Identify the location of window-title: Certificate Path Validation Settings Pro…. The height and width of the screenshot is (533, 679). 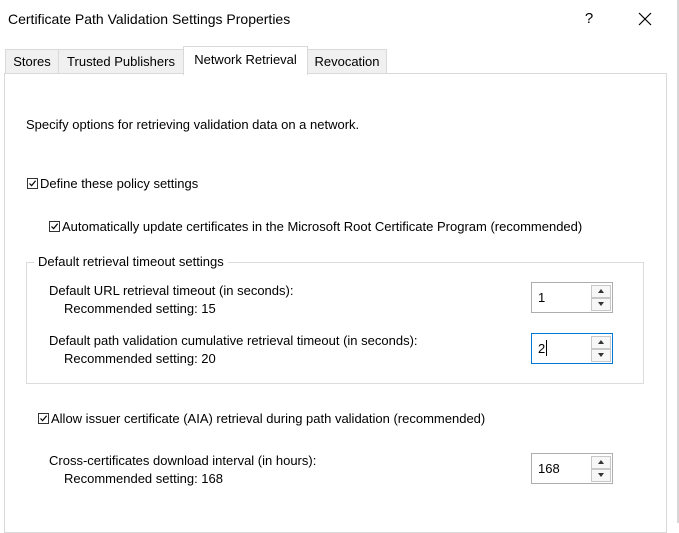
(149, 19).